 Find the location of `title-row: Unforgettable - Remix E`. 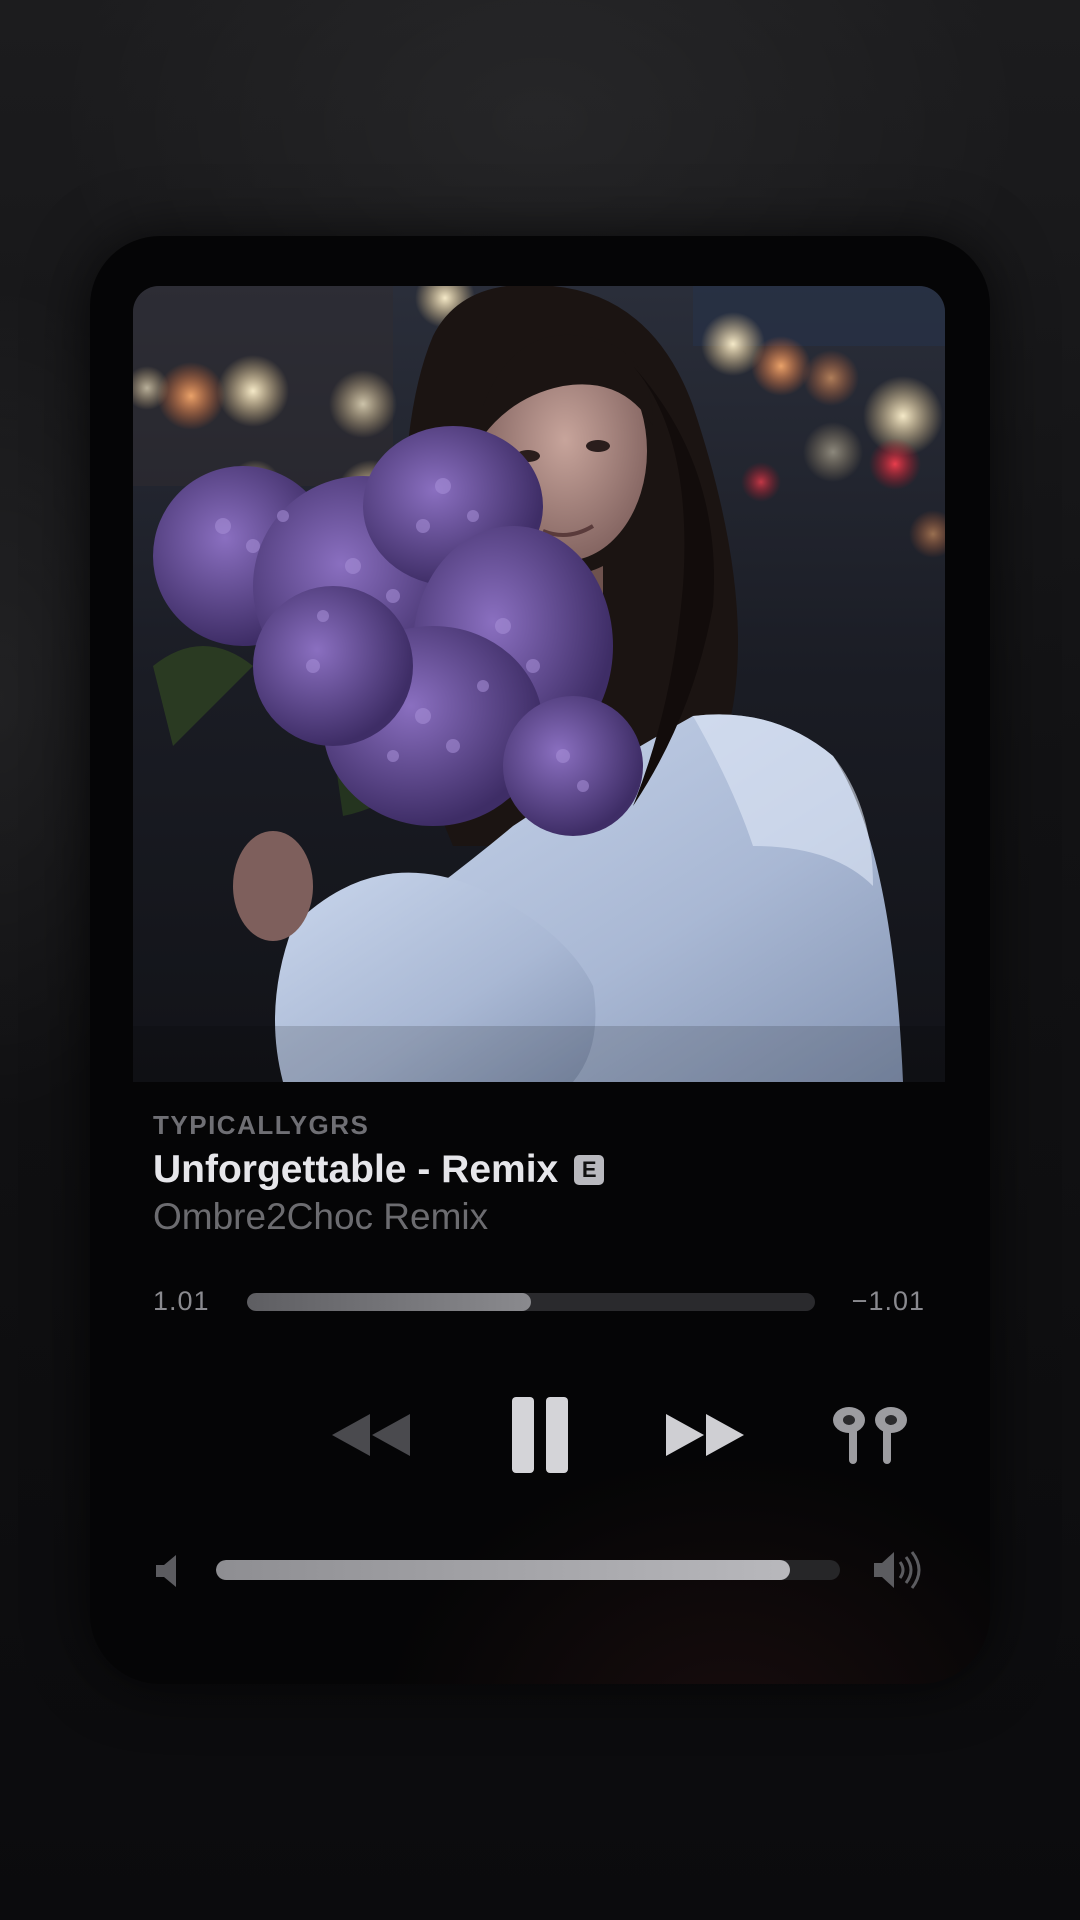

title-row: Unforgettable - Remix E is located at coordinates (379, 1170).